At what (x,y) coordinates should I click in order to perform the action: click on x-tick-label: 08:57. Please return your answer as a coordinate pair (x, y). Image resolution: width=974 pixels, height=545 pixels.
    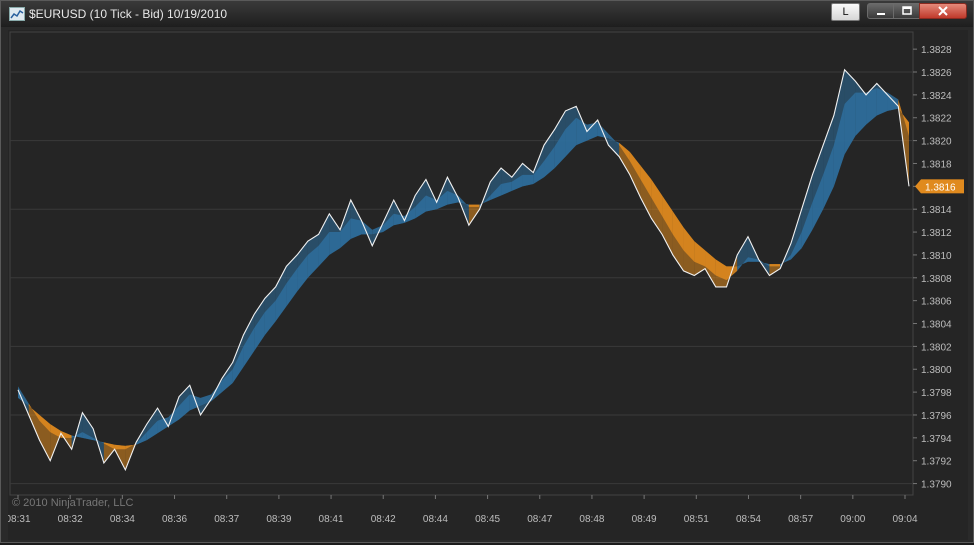
    Looking at the image, I should click on (800, 519).